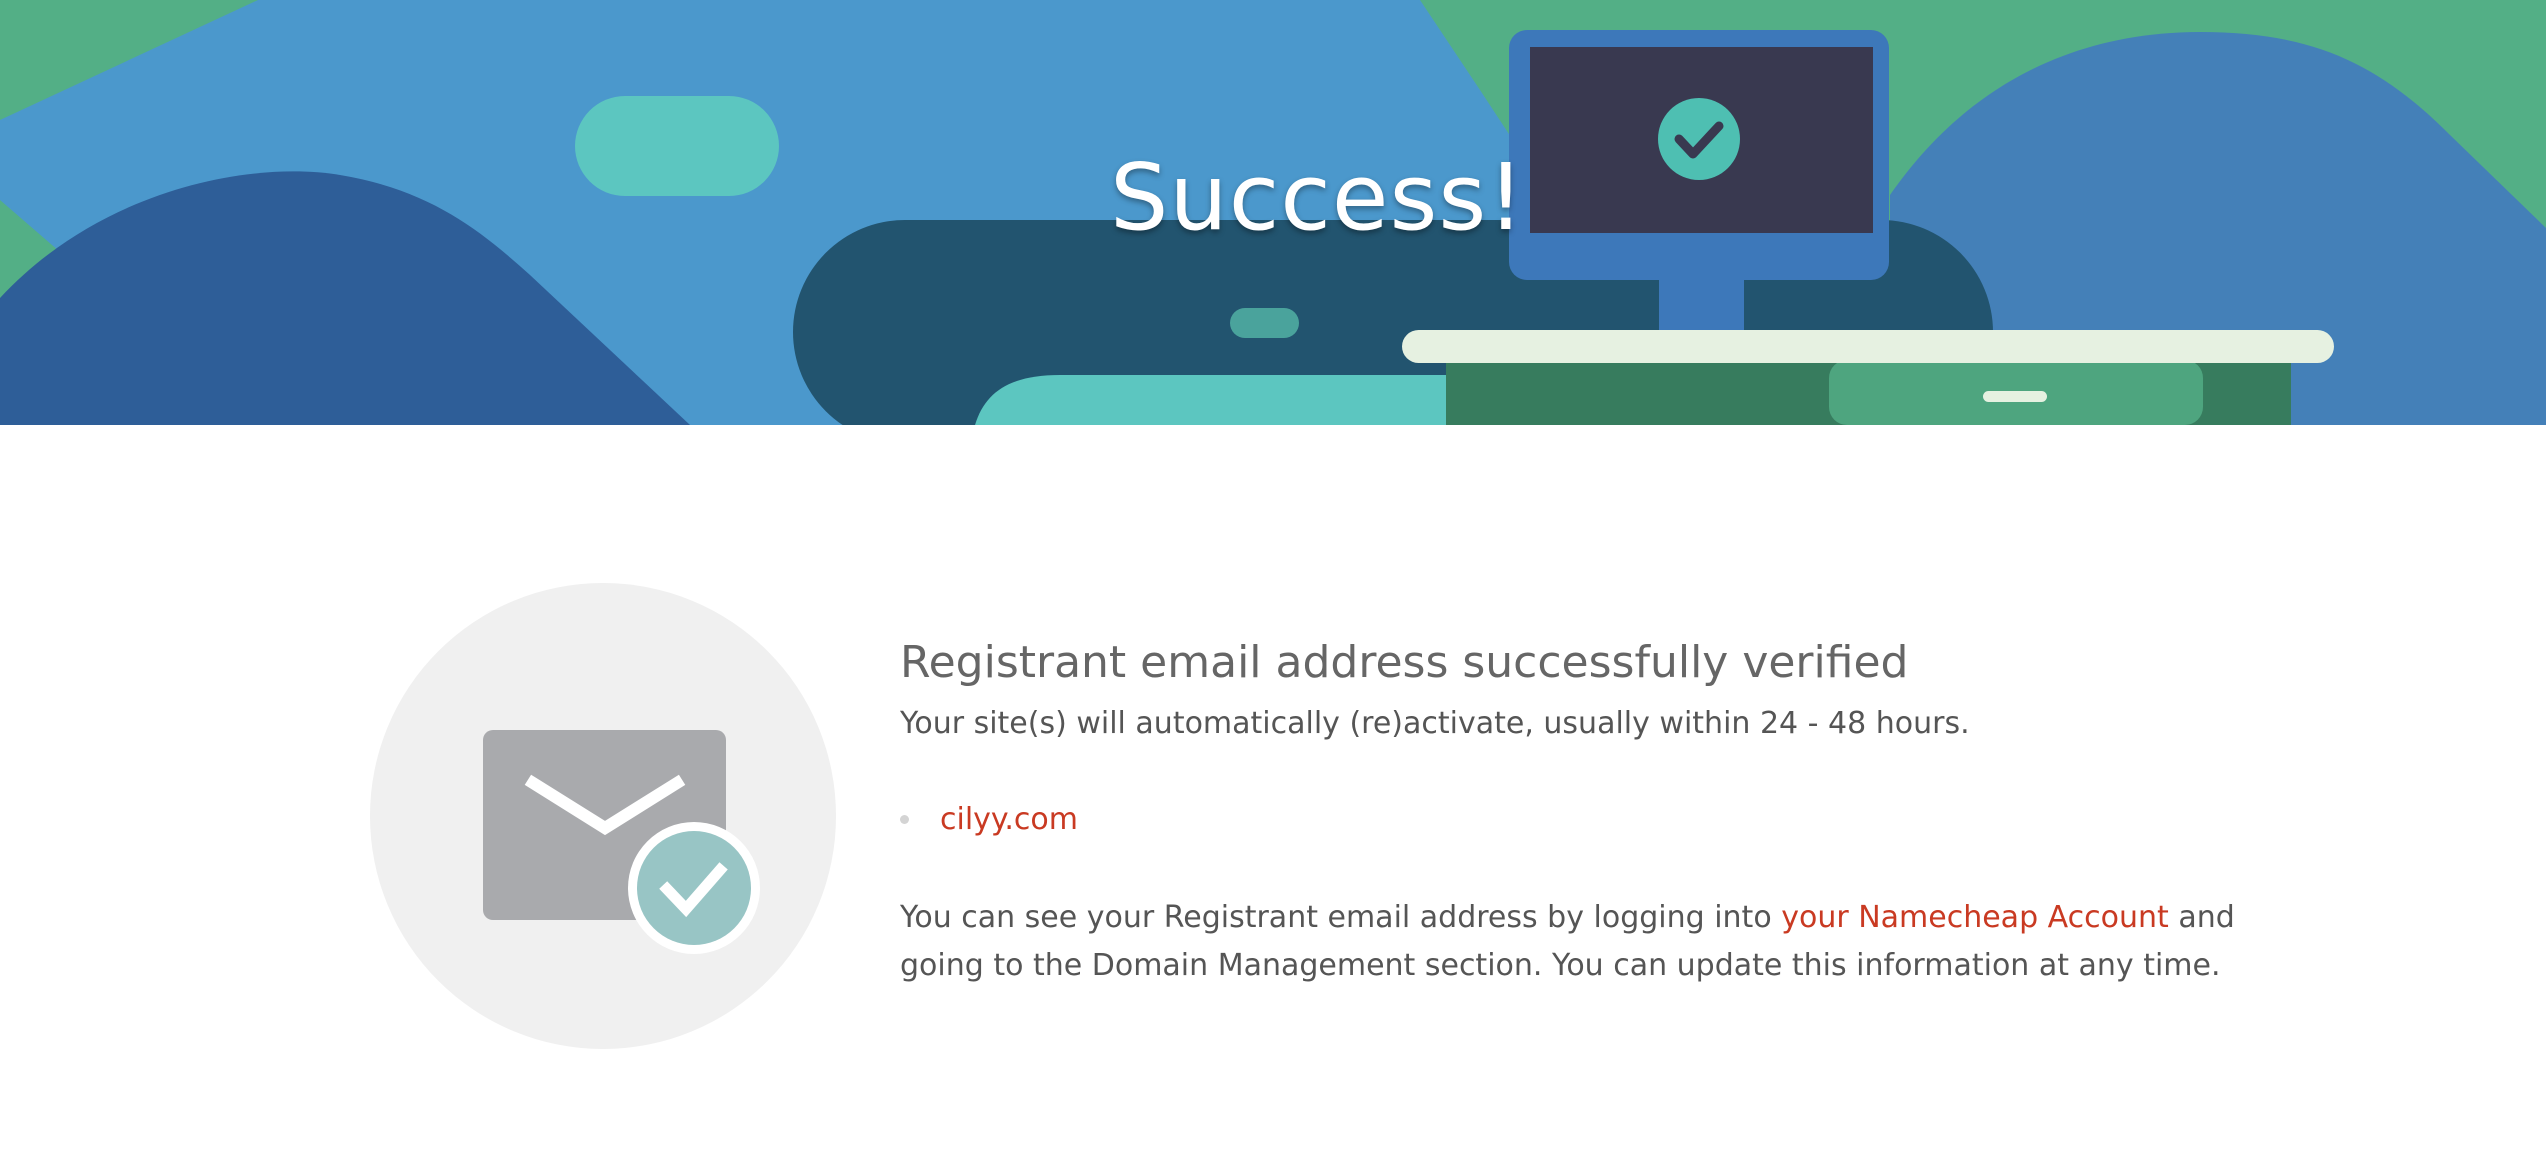 The image size is (2546, 1150). Describe the element at coordinates (1975, 917) in the screenshot. I see `namecheap-account-link: your Namecheap Account` at that location.